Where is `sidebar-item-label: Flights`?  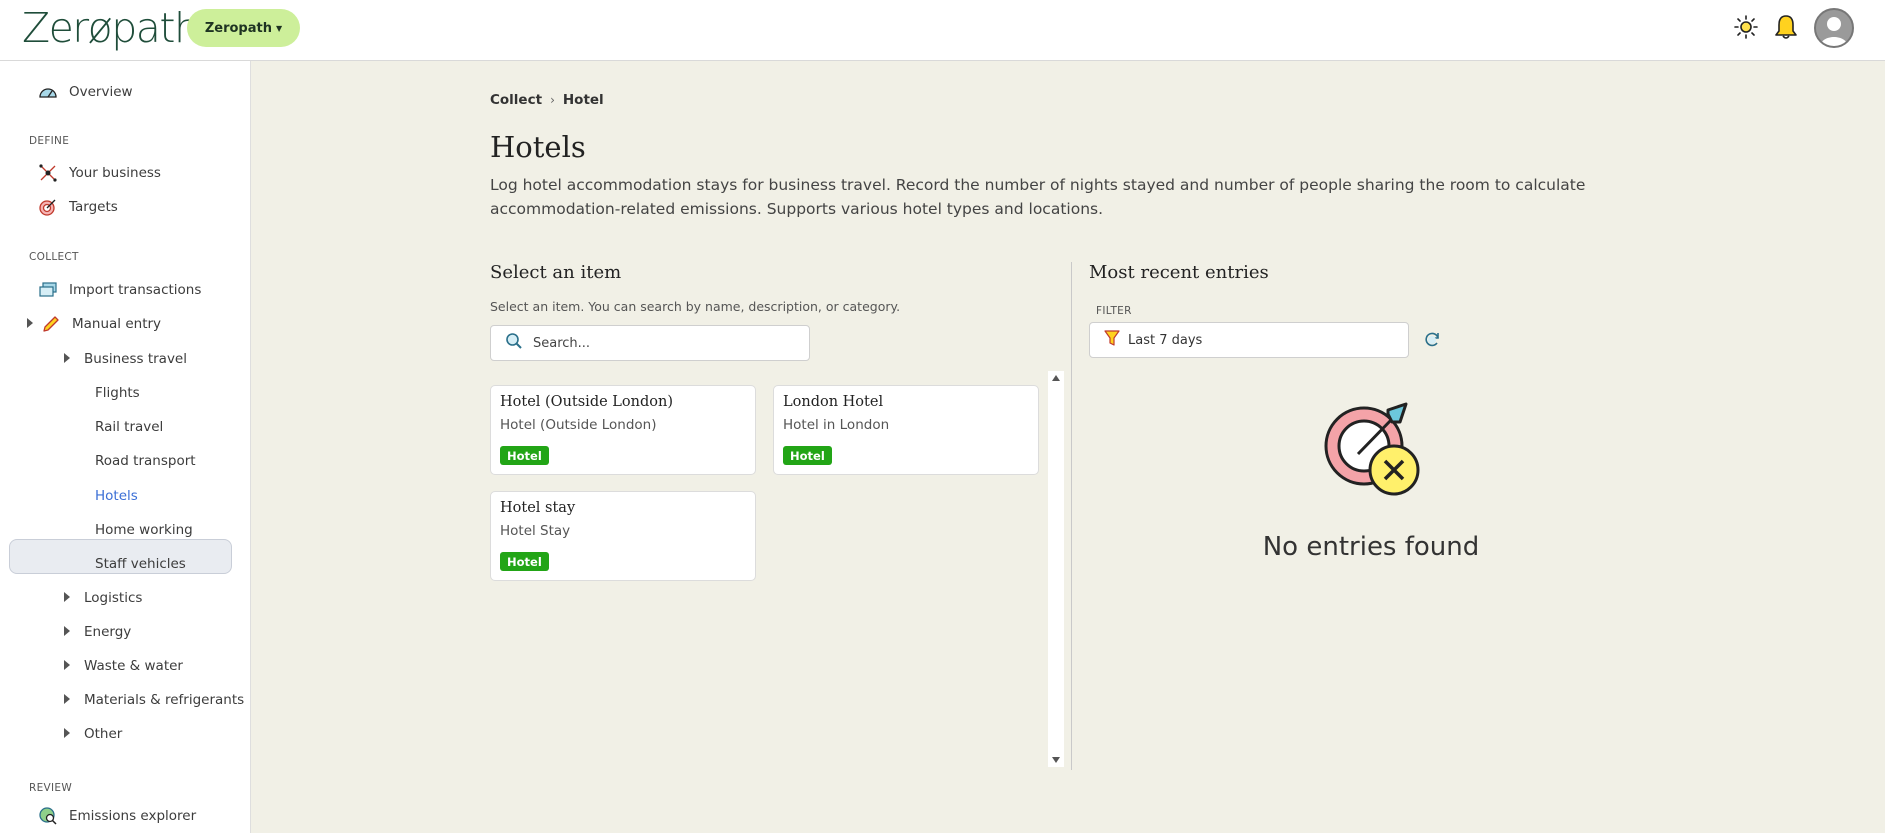 sidebar-item-label: Flights is located at coordinates (117, 393).